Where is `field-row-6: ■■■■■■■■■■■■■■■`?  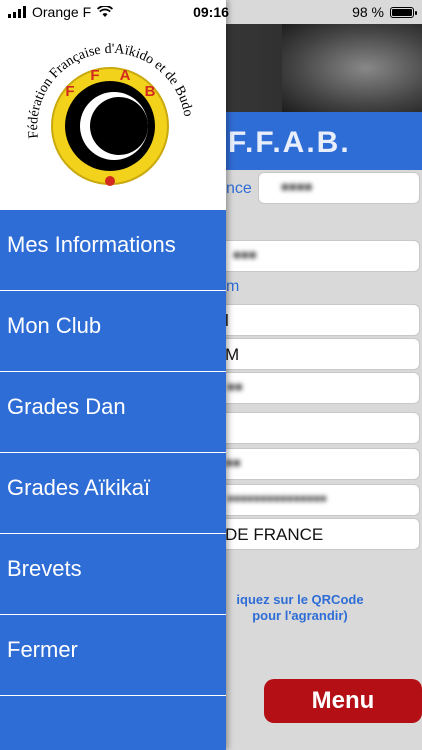
field-row-6: ■■■■■■■■■■■■■■■ is located at coordinates (319, 500).